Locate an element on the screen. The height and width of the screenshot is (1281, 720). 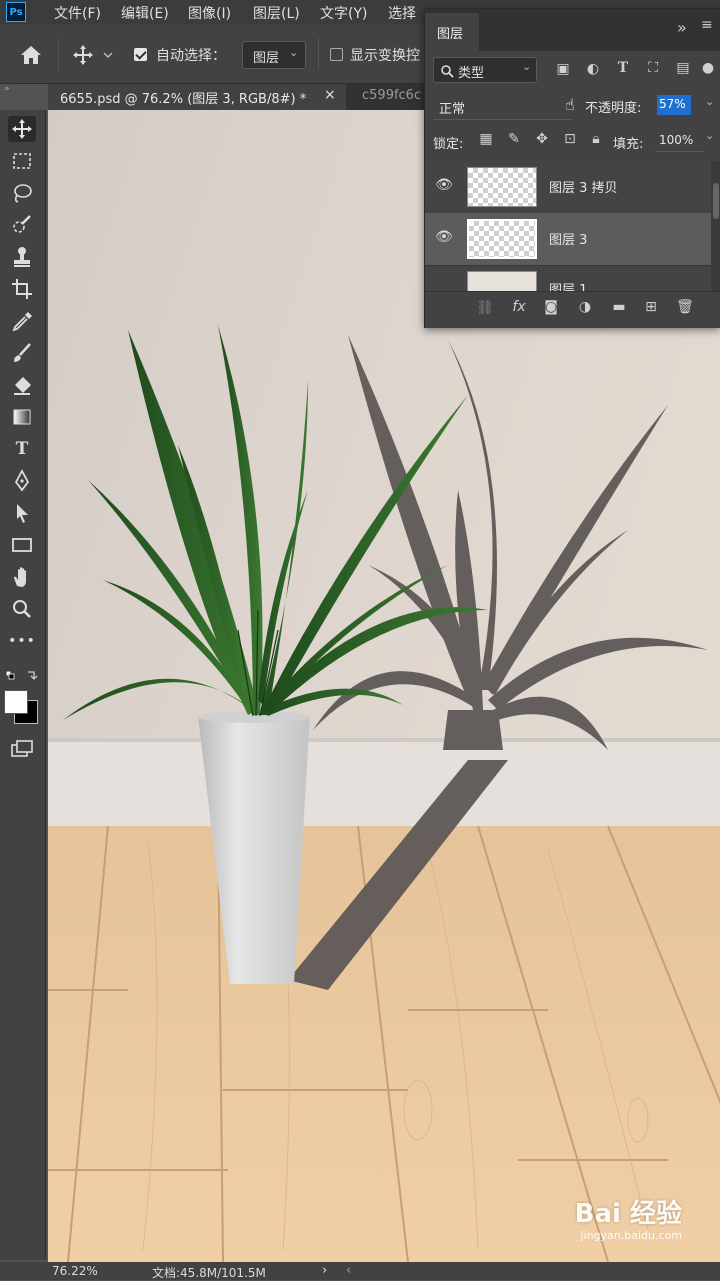
link-layers-icon: ⛓︎ is located at coordinates (485, 308).